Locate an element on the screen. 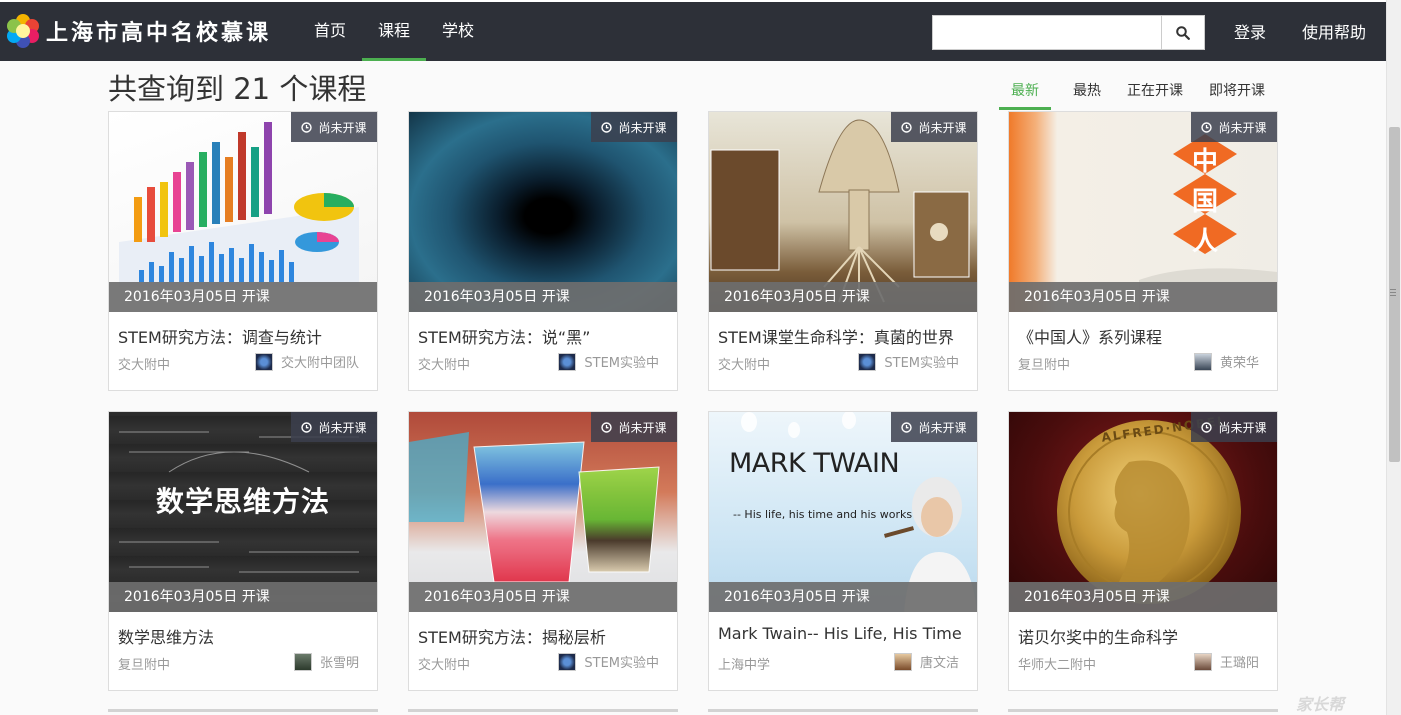 The image size is (1401, 715). course-title: 诺贝尔奖中的生命科学 is located at coordinates (1098, 636).